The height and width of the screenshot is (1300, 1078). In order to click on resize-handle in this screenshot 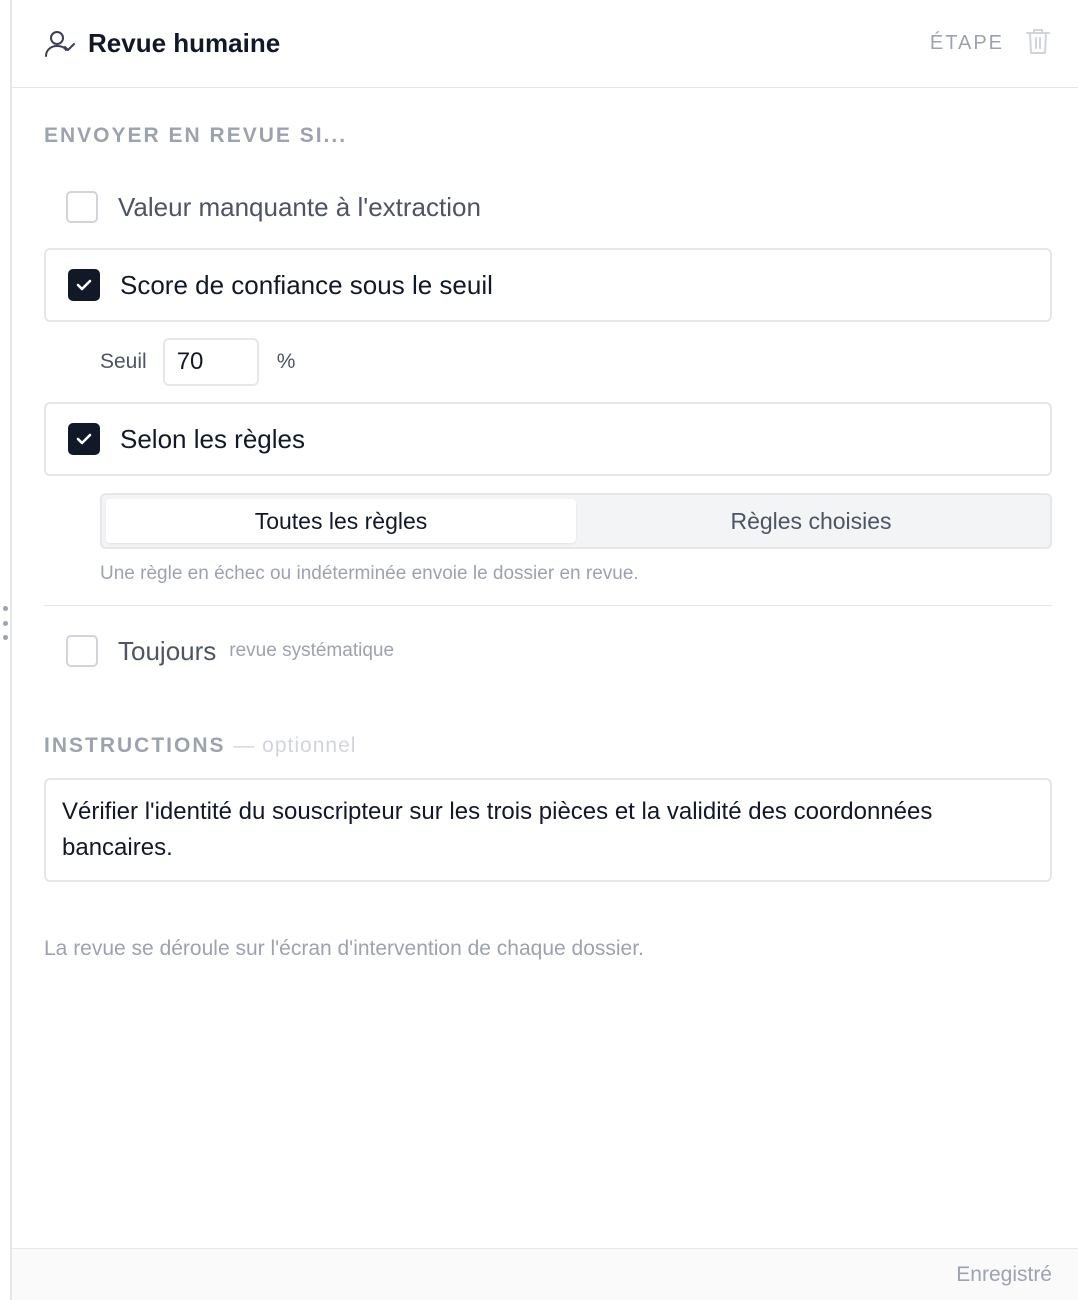, I will do `click(5, 623)`.